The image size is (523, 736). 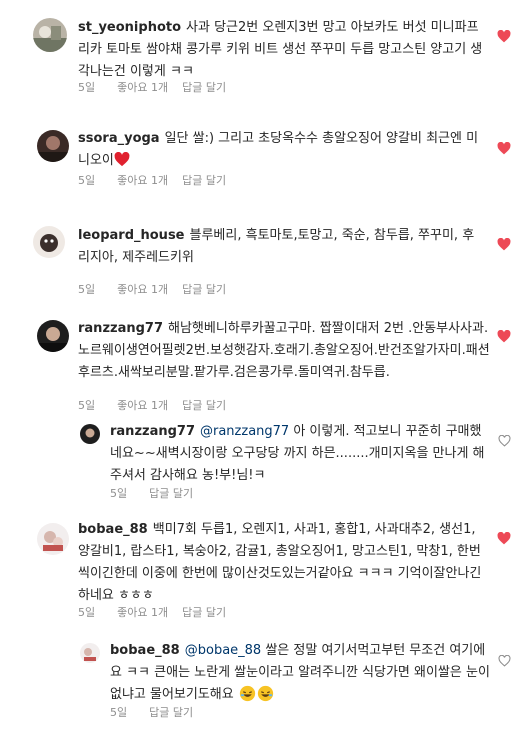 What do you see at coordinates (244, 431) in the screenshot?
I see `mention-link: @ranzzang77` at bounding box center [244, 431].